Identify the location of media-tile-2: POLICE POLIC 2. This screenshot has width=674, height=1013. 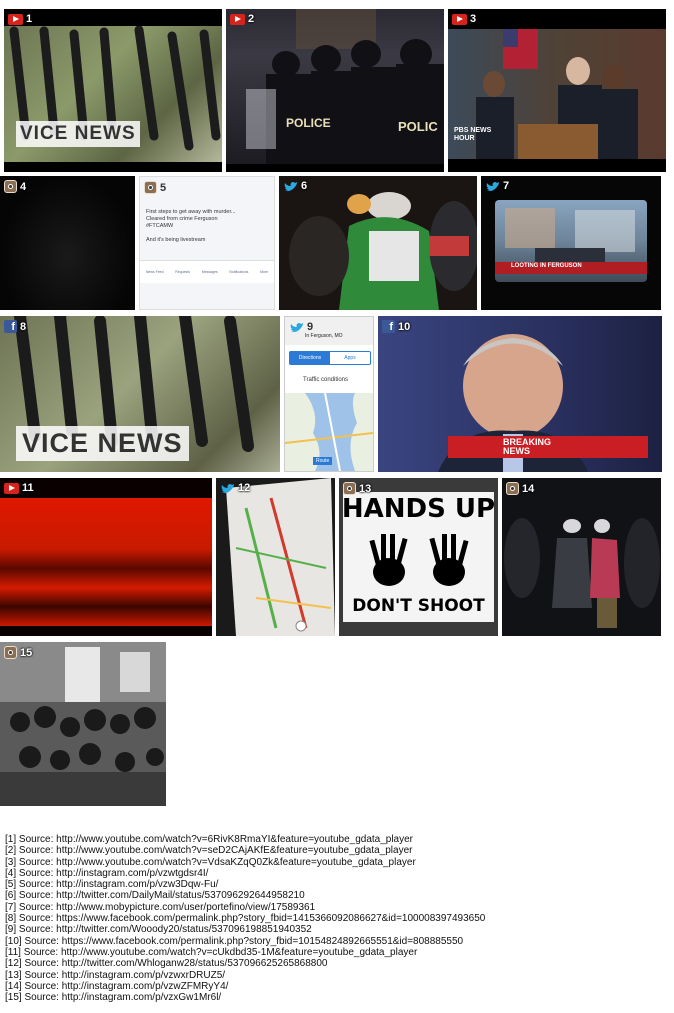
(335, 90).